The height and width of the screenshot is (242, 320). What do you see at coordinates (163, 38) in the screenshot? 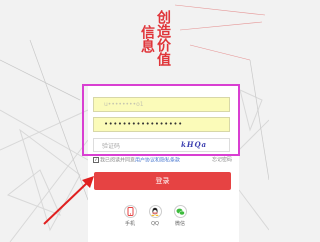
I see `slogan-line-1: 创造价值` at bounding box center [163, 38].